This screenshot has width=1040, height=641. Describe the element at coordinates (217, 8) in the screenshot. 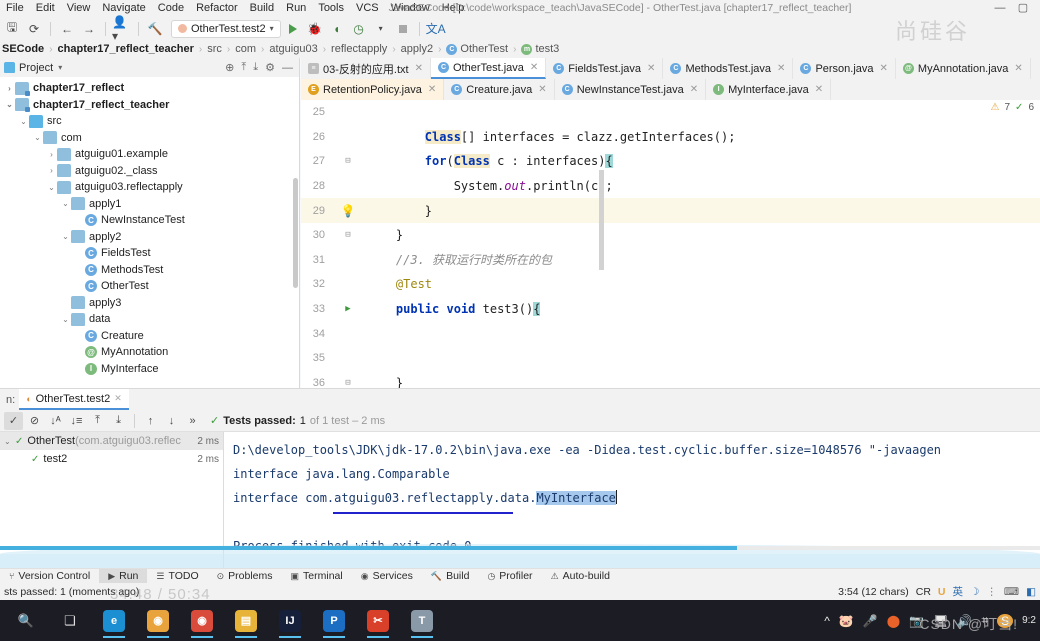

I see `menu-item-refactor: Refactor` at that location.